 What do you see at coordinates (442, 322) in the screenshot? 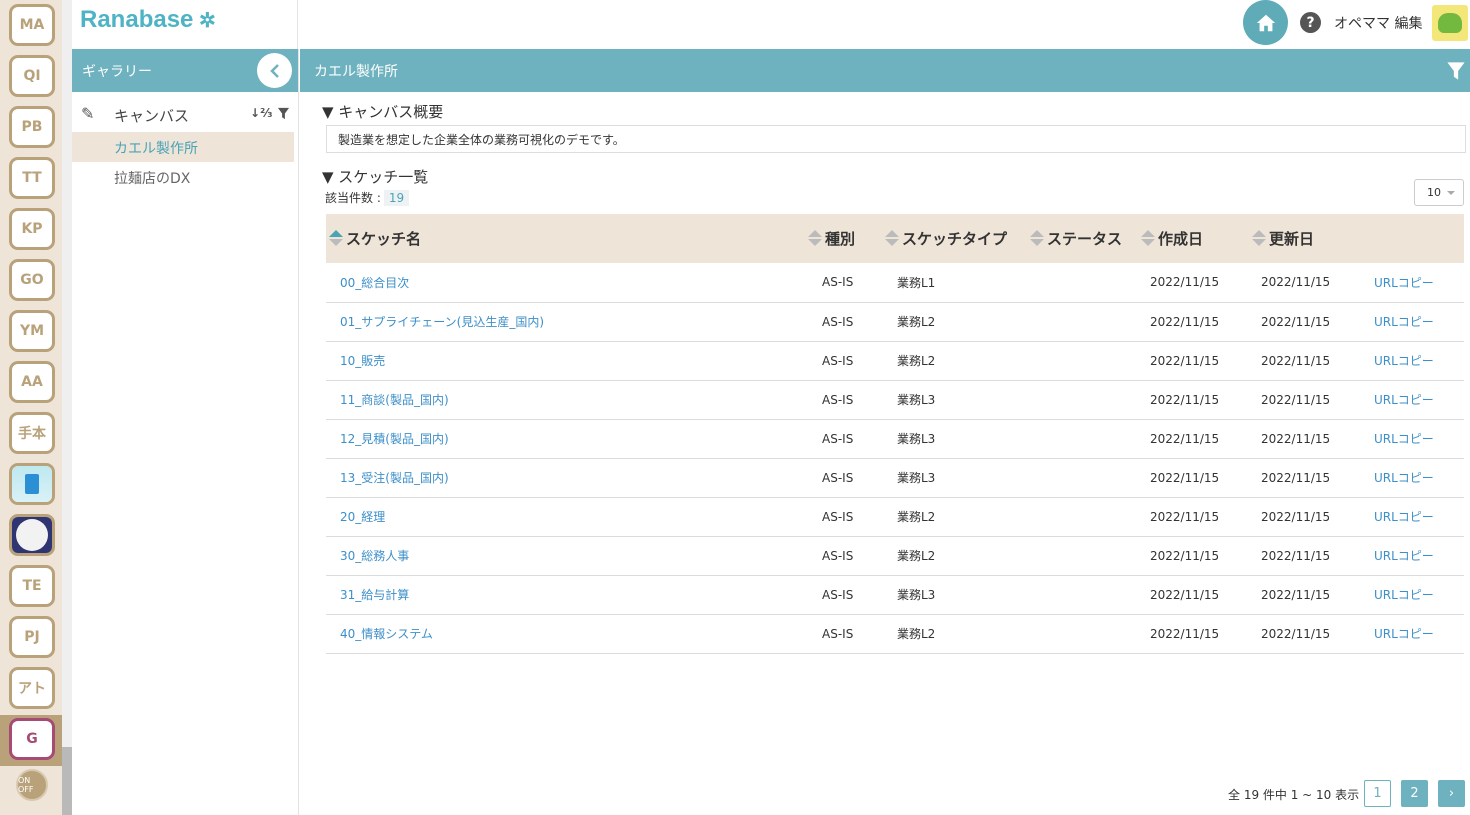
I see `sketch-name-link: 01_サプライチェーン(見込生産_国内)` at bounding box center [442, 322].